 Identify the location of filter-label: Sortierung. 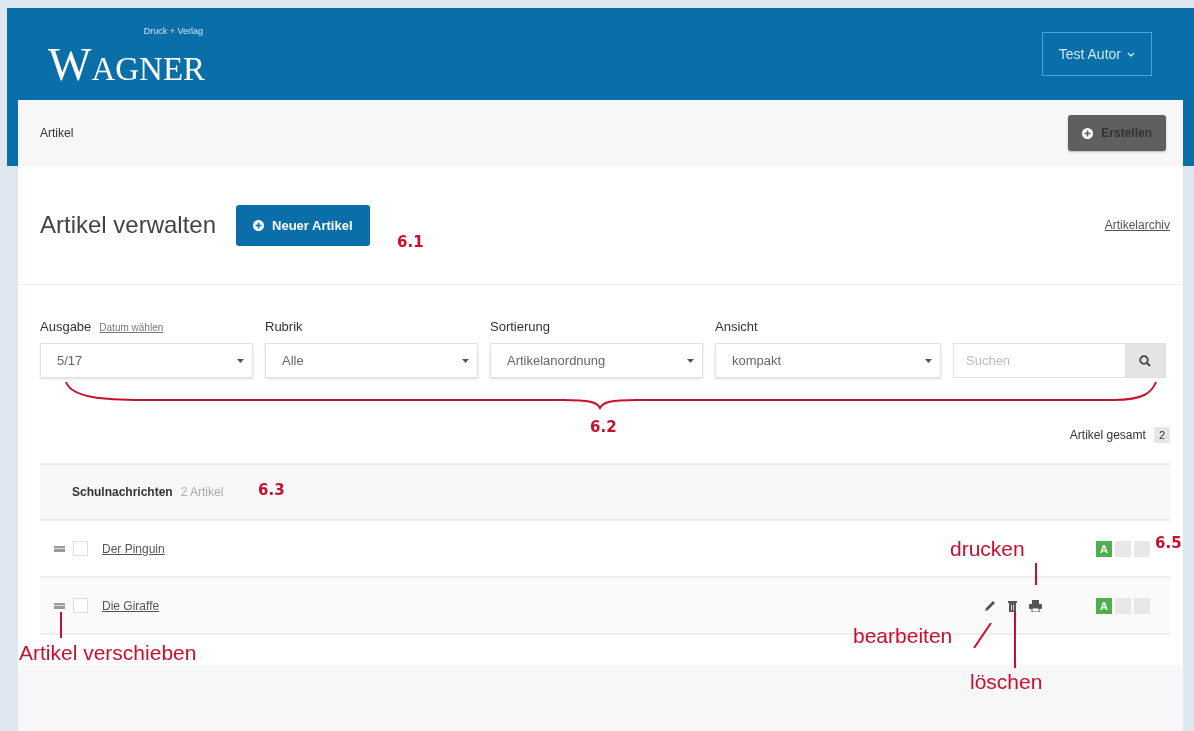
(520, 326).